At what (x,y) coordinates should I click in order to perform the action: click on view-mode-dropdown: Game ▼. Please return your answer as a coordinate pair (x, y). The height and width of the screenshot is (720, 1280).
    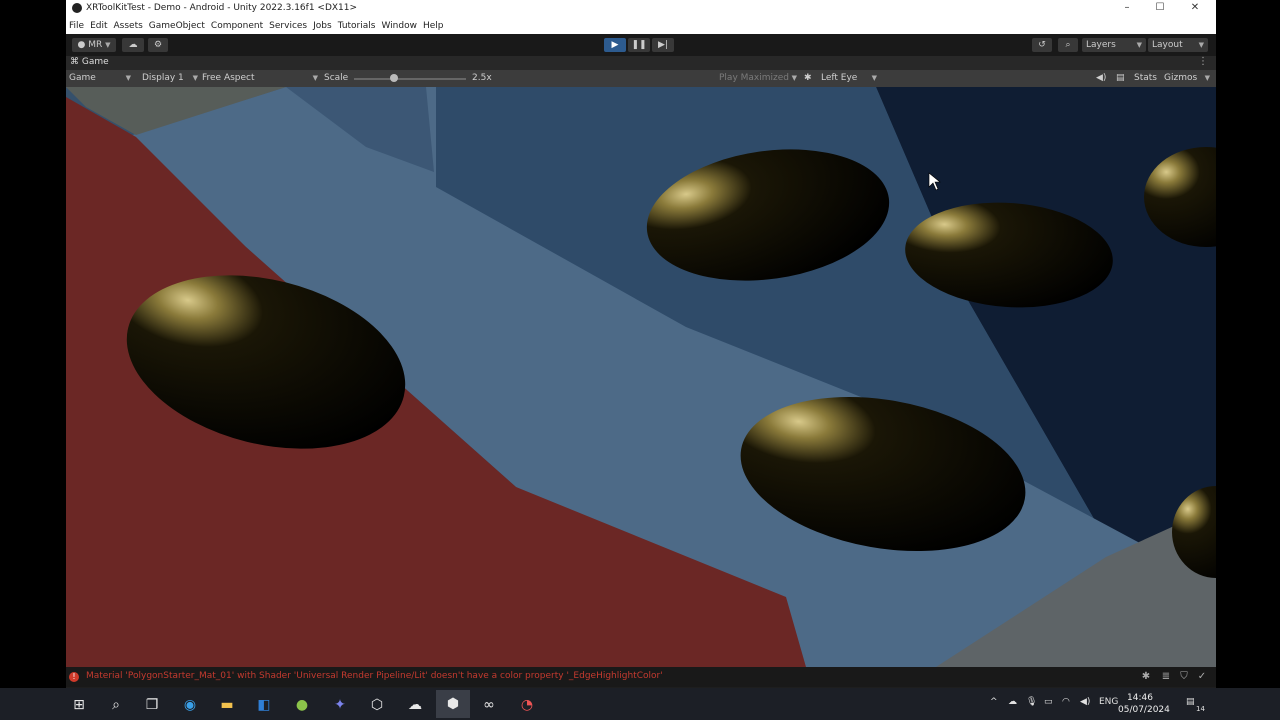
    Looking at the image, I should click on (101, 78).